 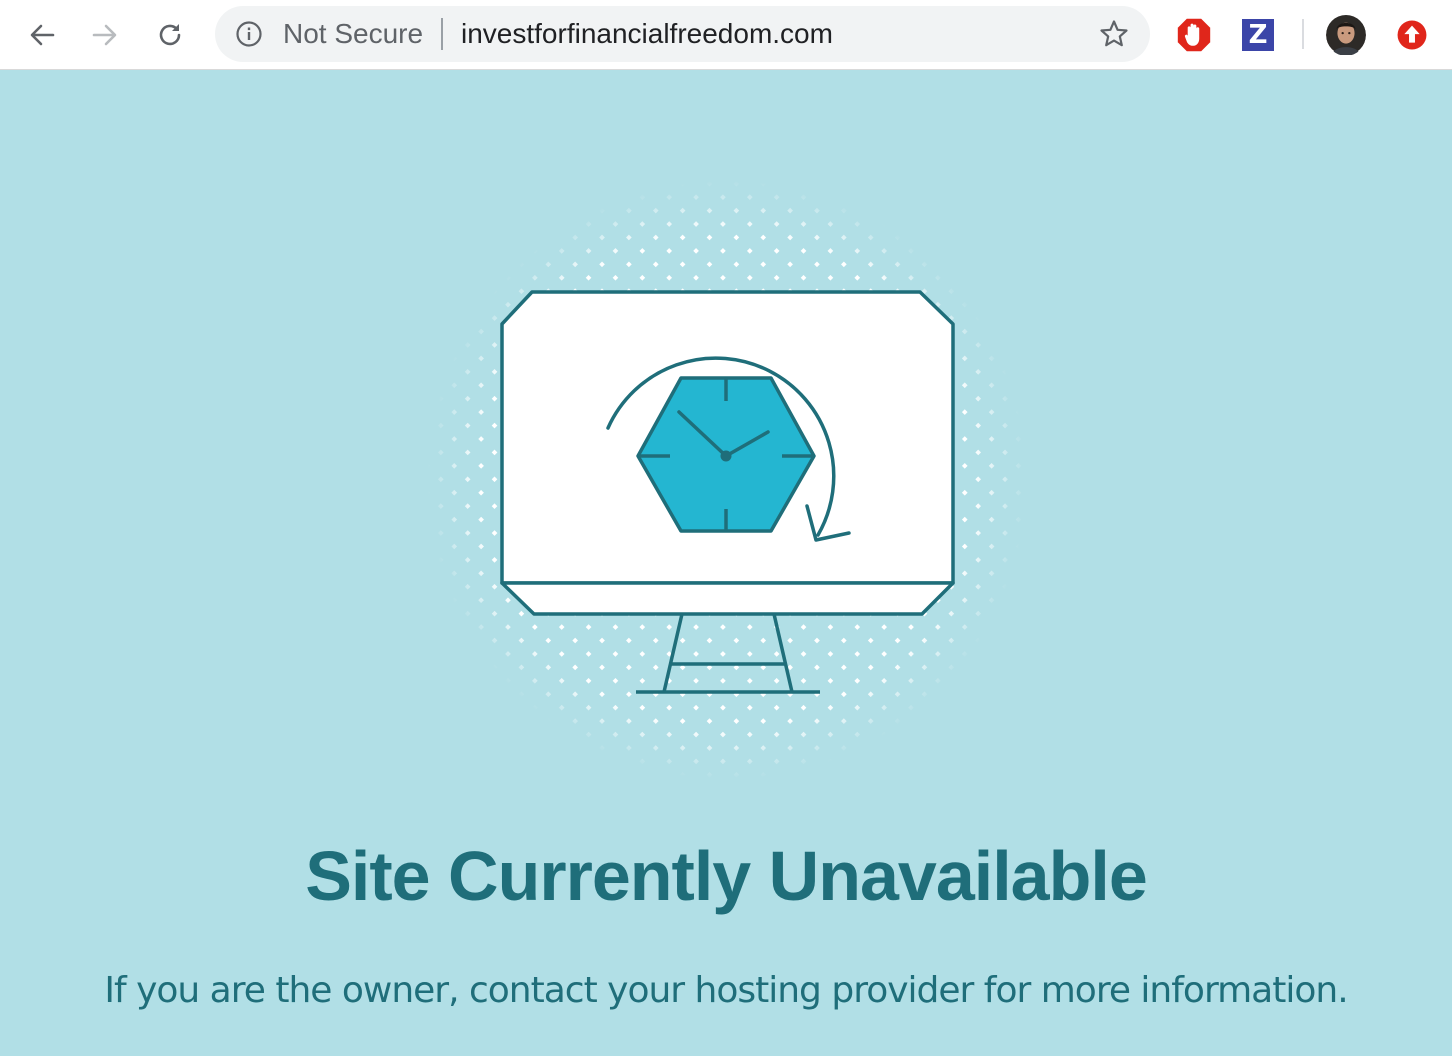 I want to click on arrow-left-icon, so click(x=42, y=35).